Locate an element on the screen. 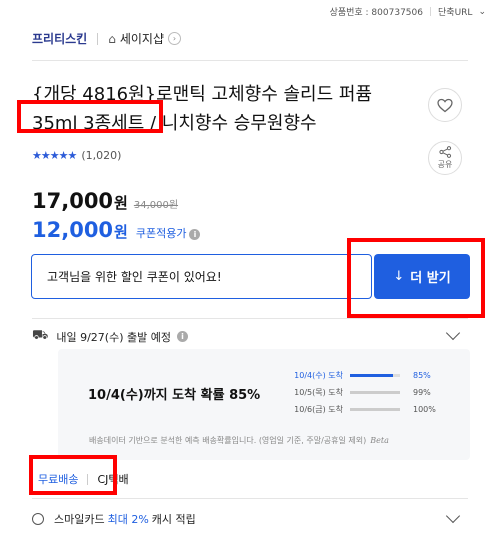  star-rating-icon: ★★★★★ is located at coordinates (54, 155).